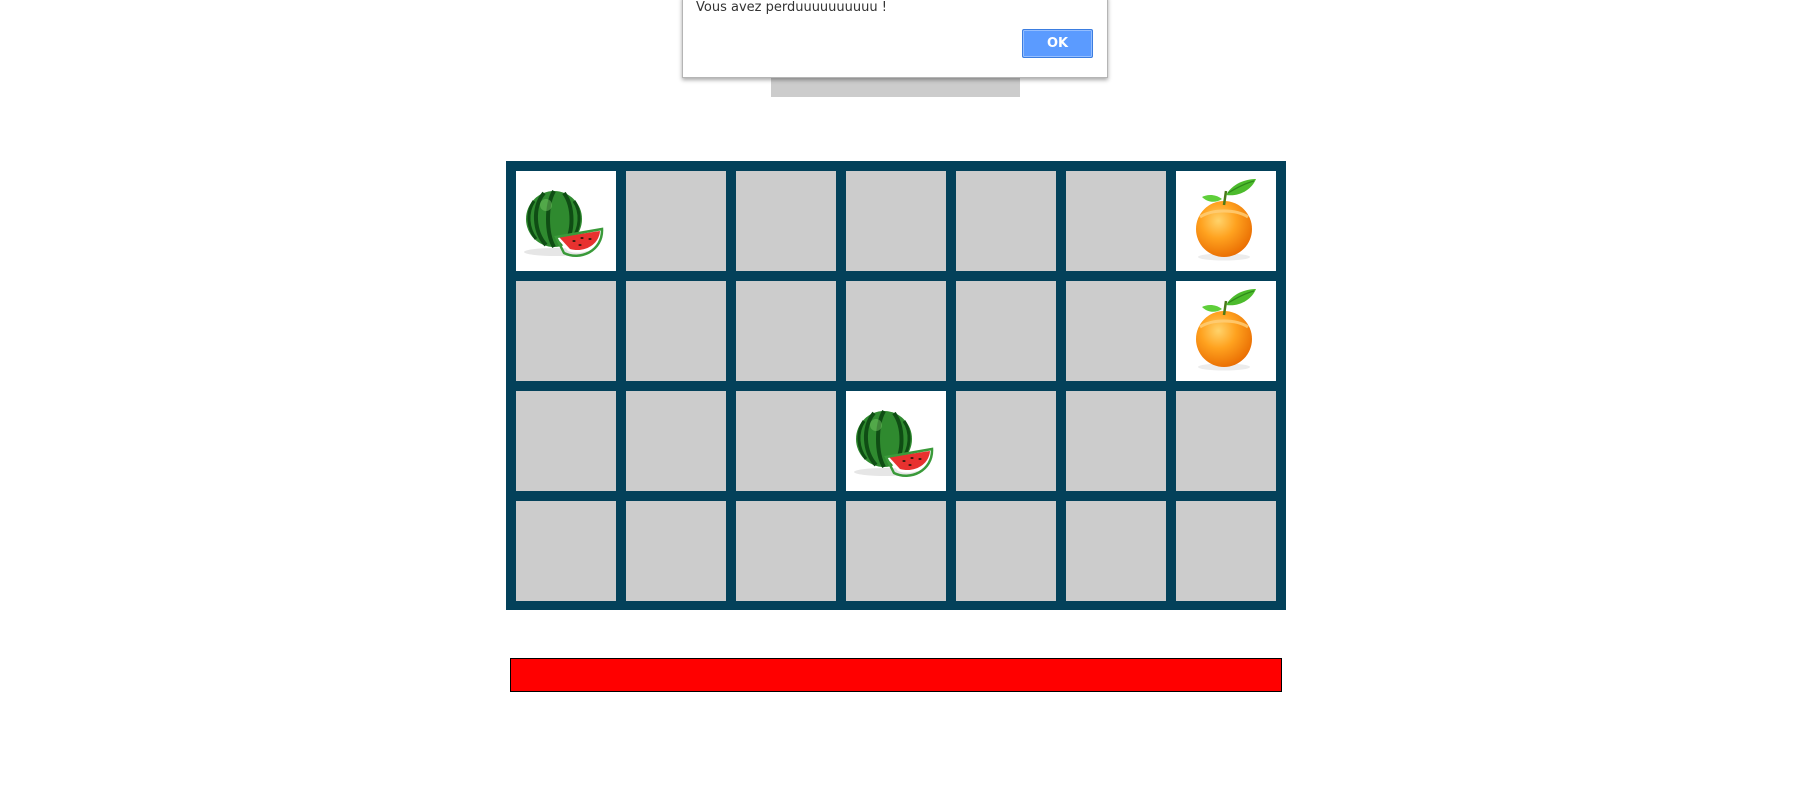  Describe the element at coordinates (895, 39) in the screenshot. I see `alert-dialog: Vous avez perduuuuuuuuuu ! OK` at that location.